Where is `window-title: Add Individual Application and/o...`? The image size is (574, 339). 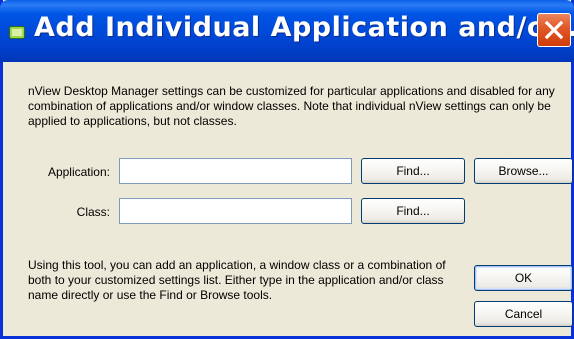
window-title: Add Individual Application and/o... is located at coordinates (304, 27).